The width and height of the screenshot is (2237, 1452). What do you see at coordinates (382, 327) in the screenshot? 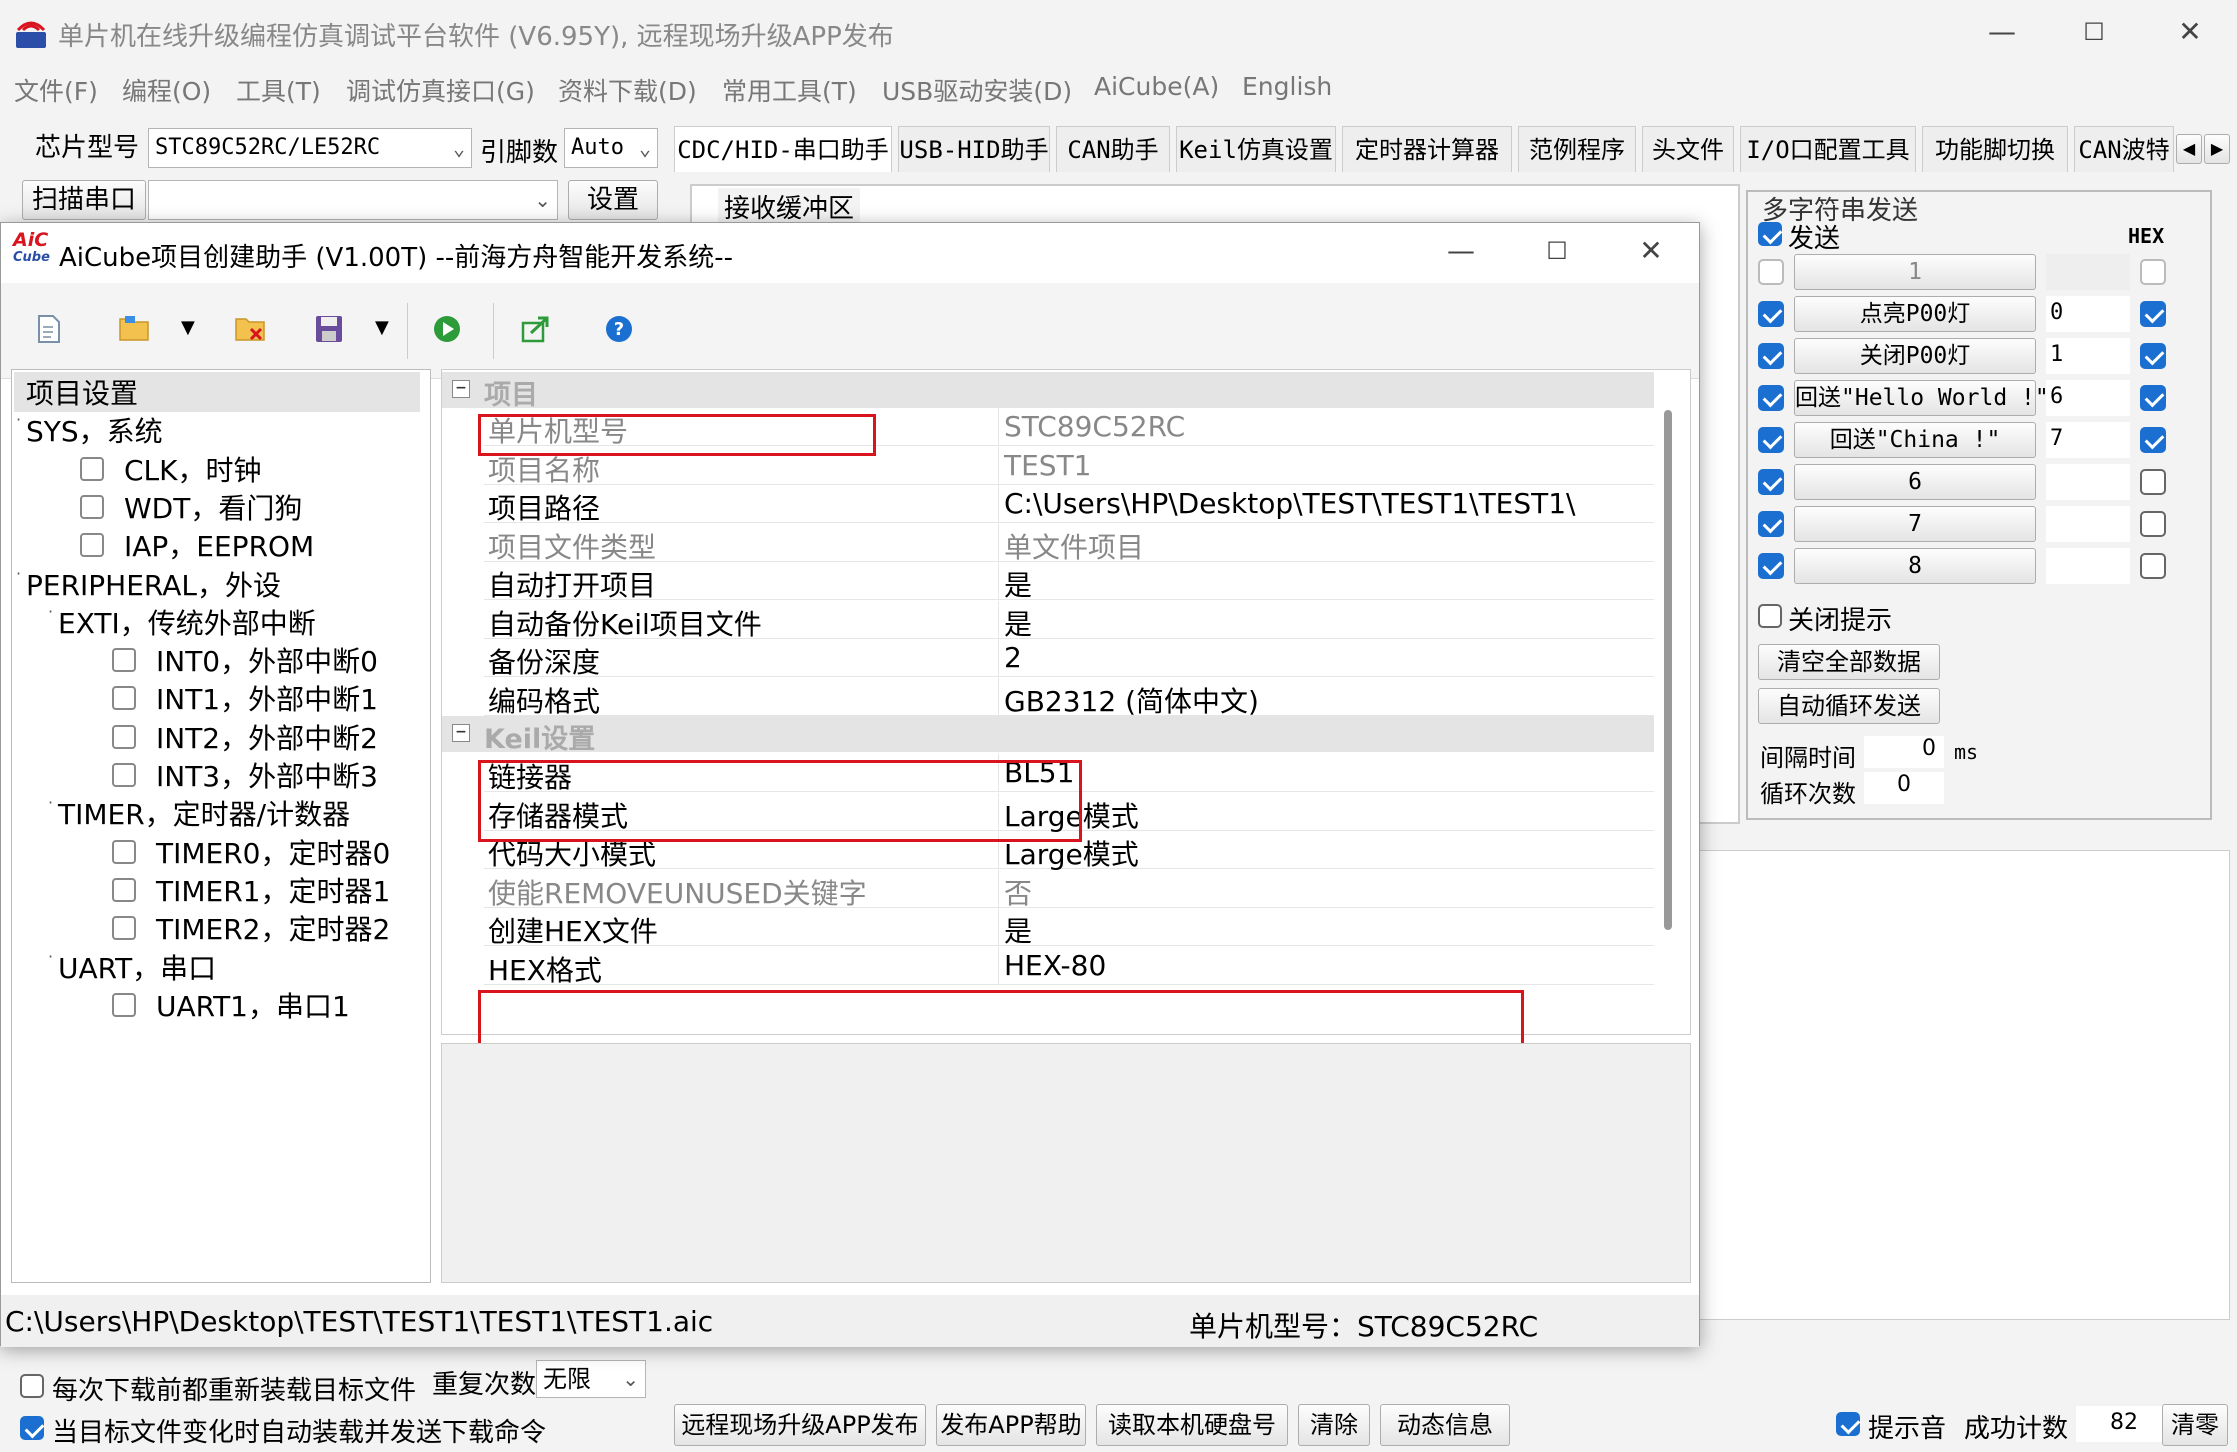
I see `save-dropdown-icon: ▼` at bounding box center [382, 327].